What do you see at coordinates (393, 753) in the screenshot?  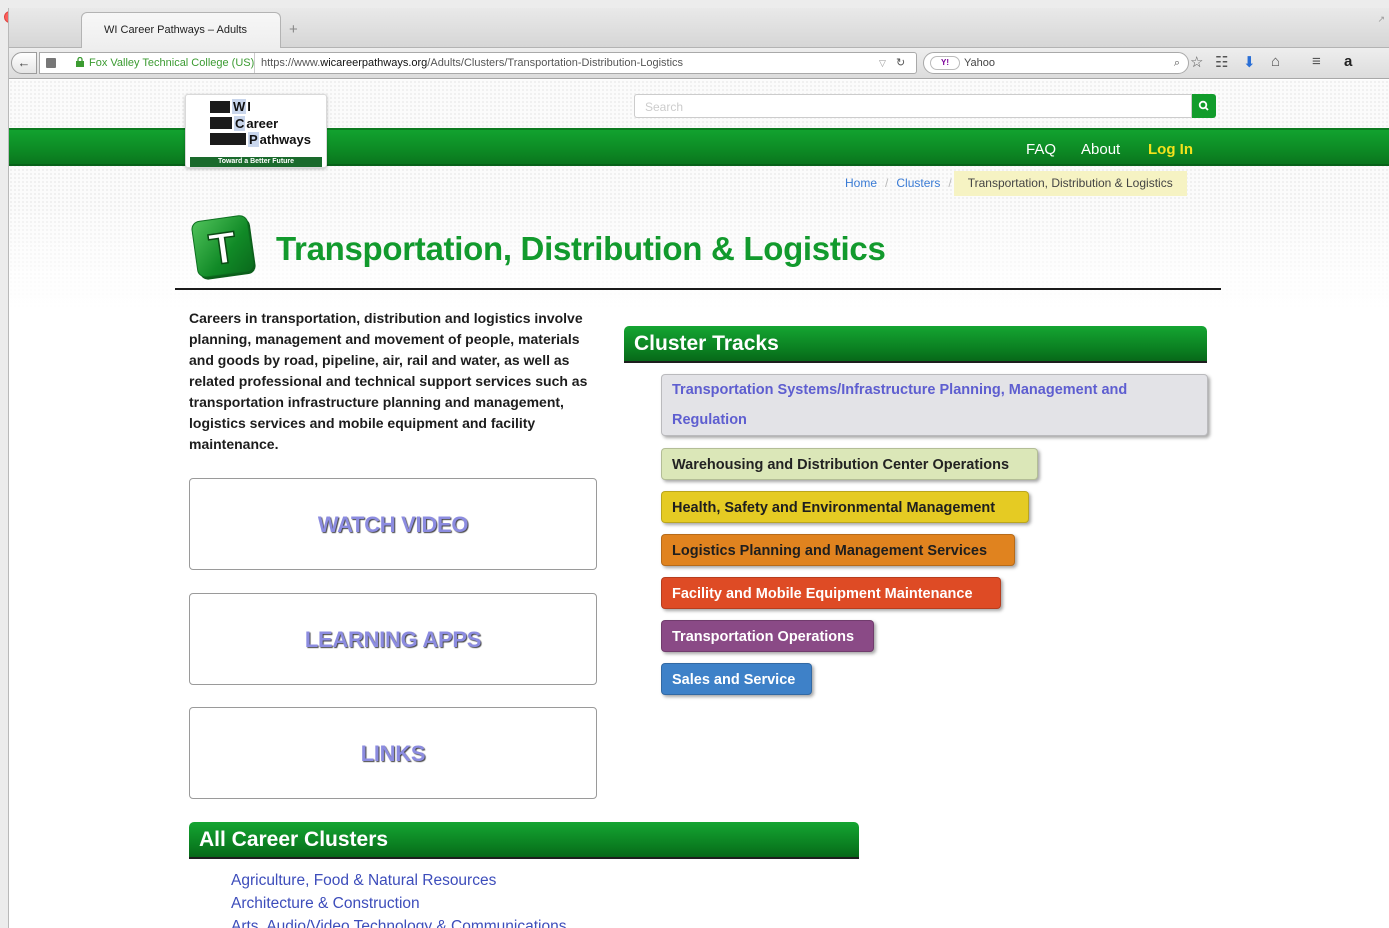 I see `links-button: LINKS` at bounding box center [393, 753].